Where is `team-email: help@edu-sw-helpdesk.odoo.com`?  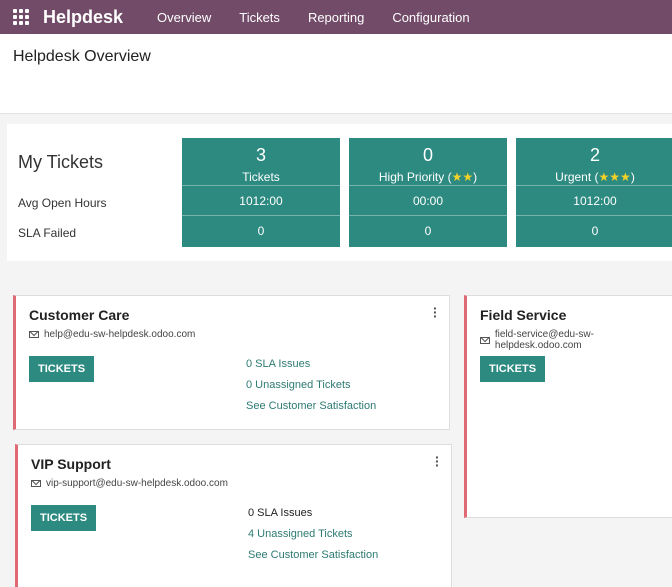
team-email: help@edu-sw-helpdesk.odoo.com is located at coordinates (112, 334).